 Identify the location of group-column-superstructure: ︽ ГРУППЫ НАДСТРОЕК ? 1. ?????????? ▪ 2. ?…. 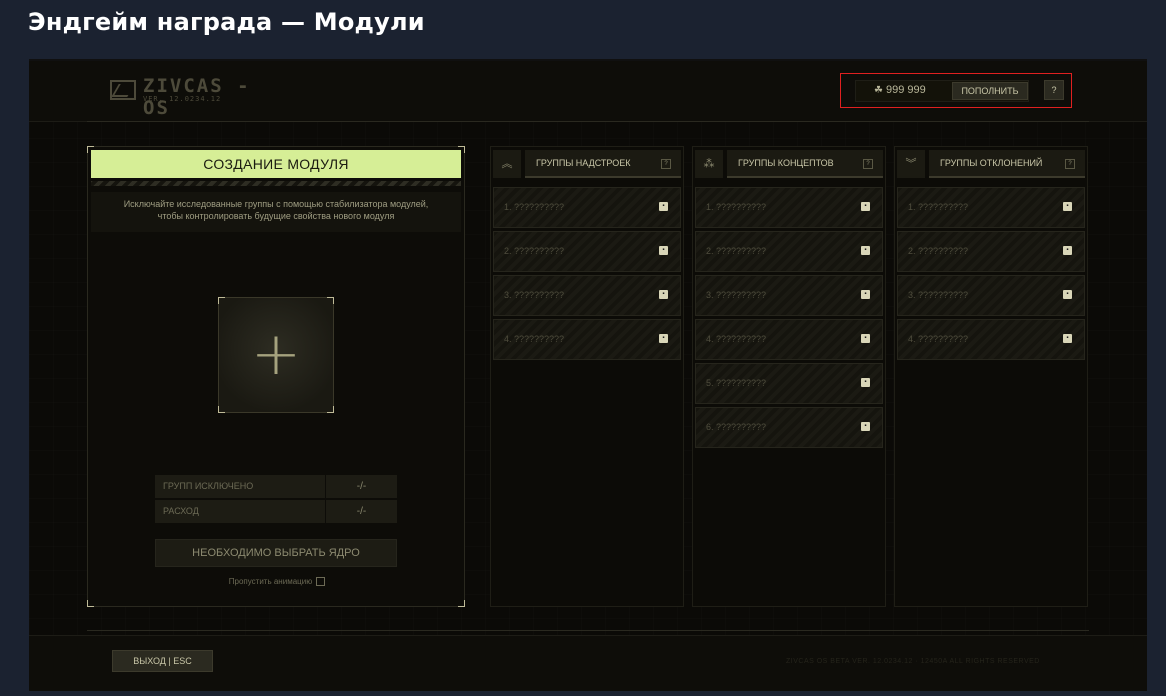
(587, 376).